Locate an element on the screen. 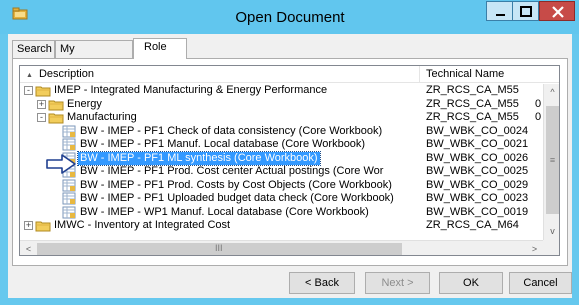 Image resolution: width=579 pixels, height=305 pixels. tree-row: - Manufacturing ZR_RCS_CA_M55 0 is located at coordinates (281, 117).